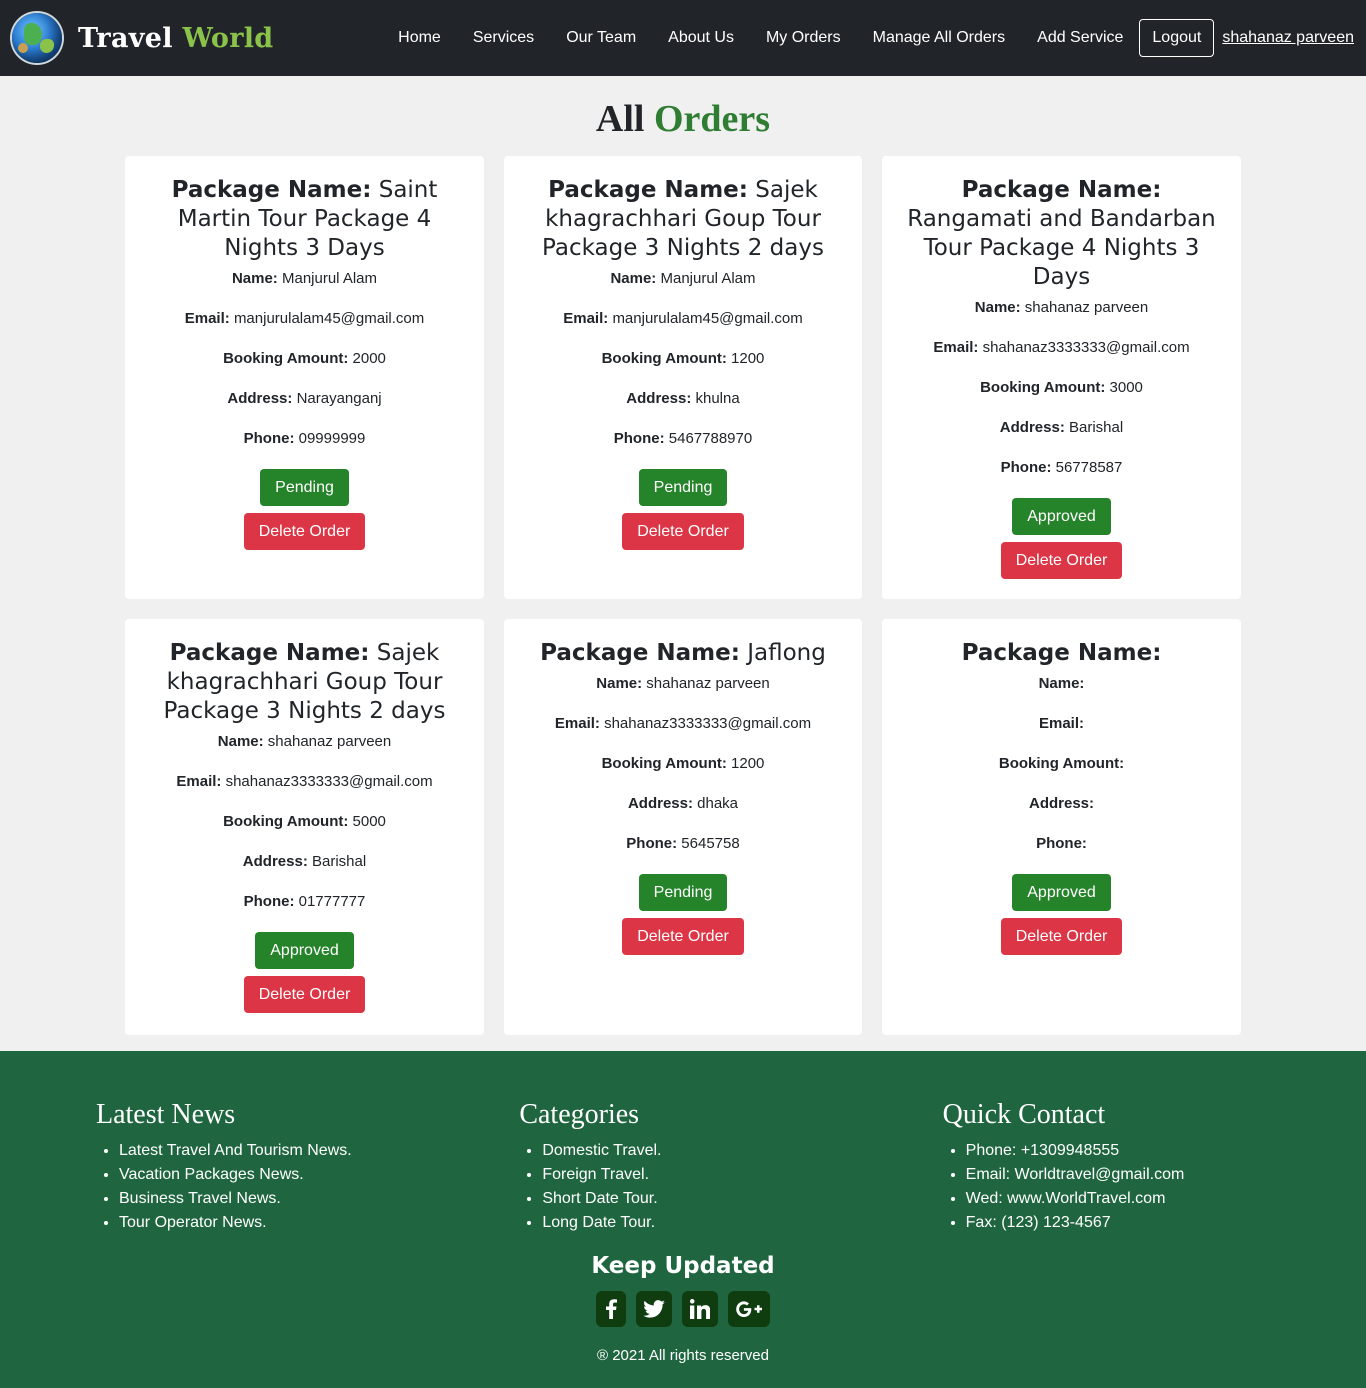 The image size is (1366, 1388). Describe the element at coordinates (419, 38) in the screenshot. I see `nav-home: Home` at that location.